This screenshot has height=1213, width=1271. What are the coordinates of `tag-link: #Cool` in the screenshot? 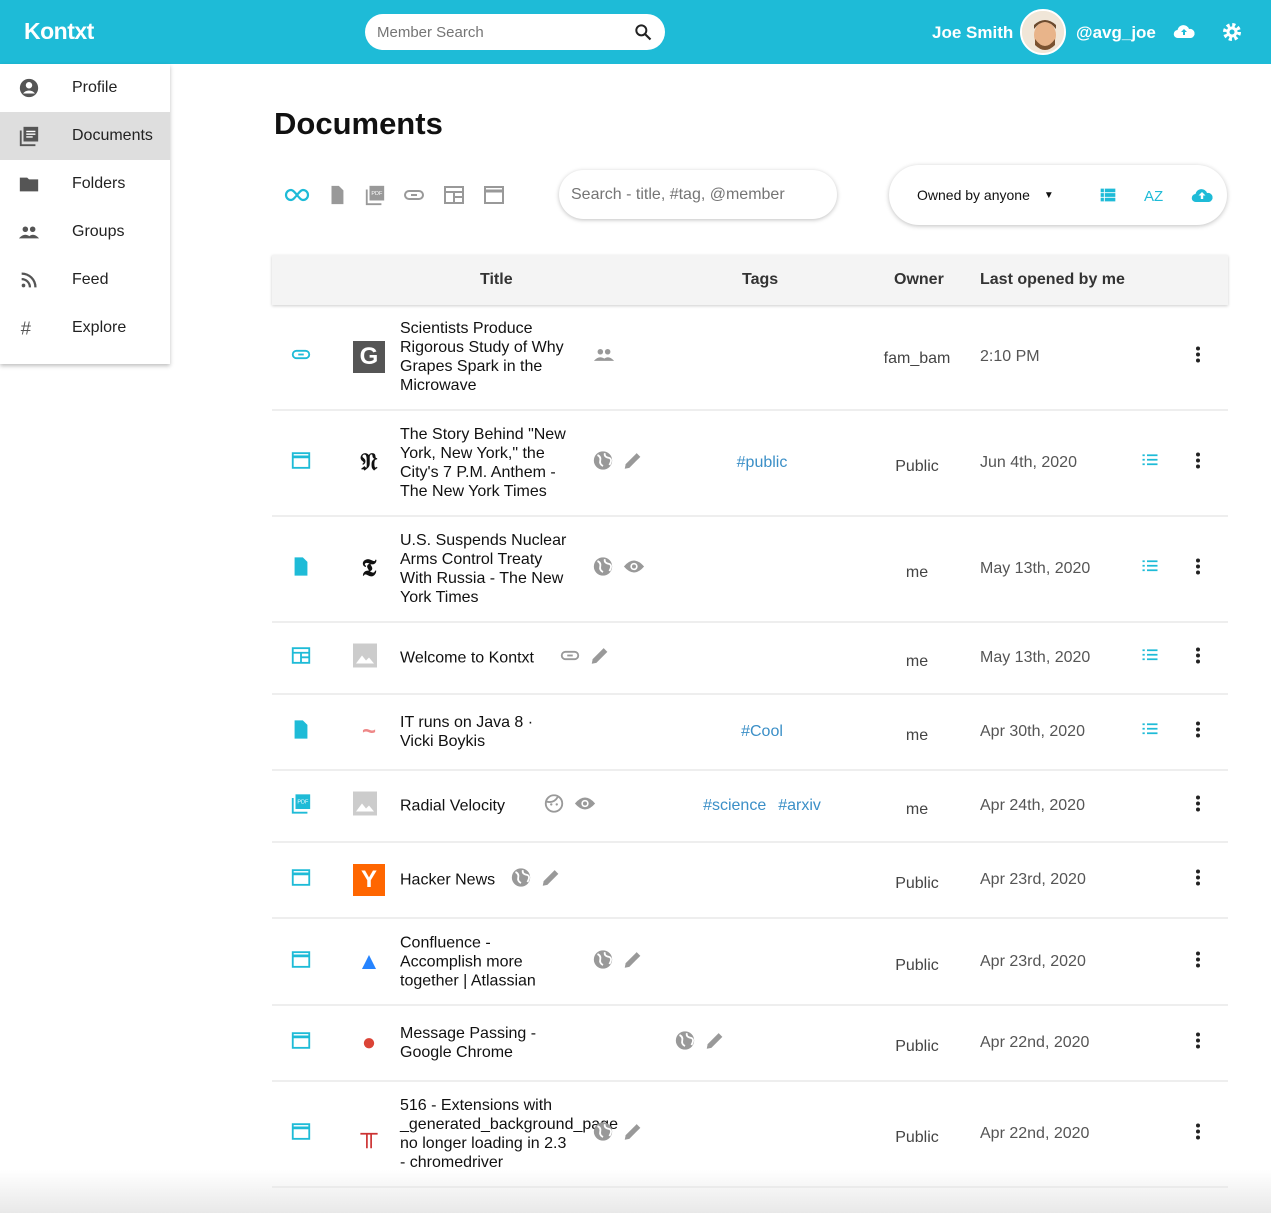 It's located at (762, 732).